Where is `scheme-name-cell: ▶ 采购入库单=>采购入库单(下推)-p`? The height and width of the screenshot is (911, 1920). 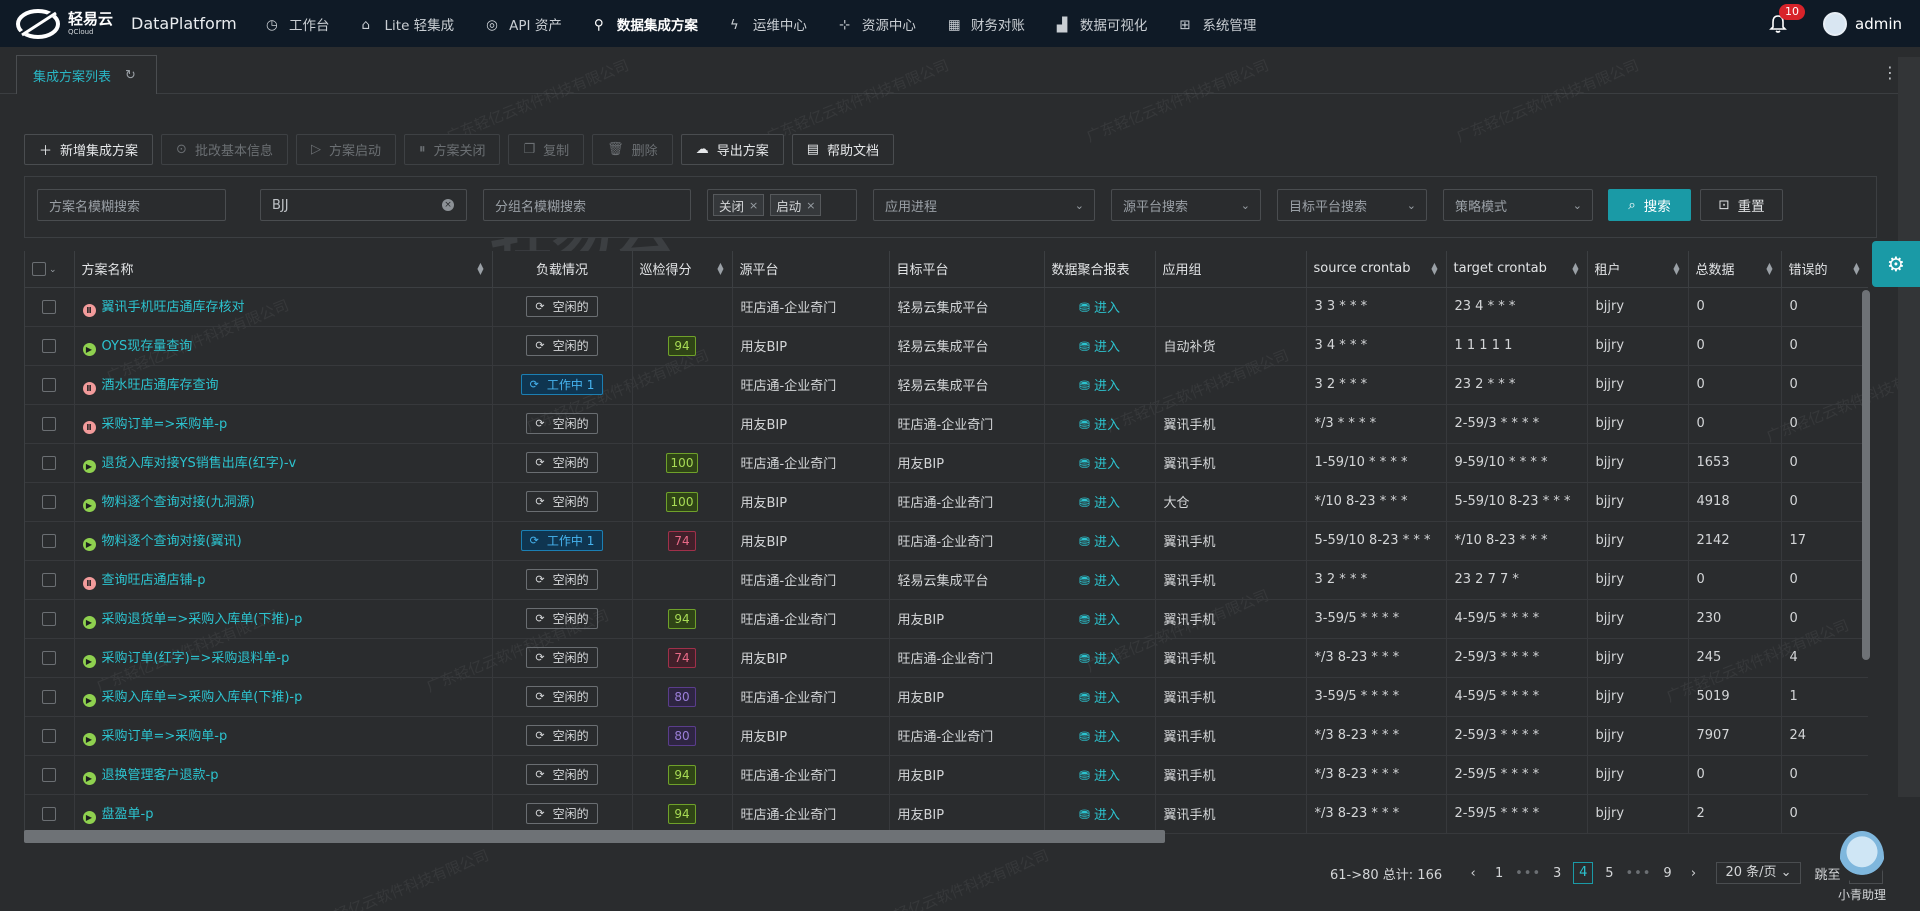
scheme-name-cell: ▶ 采购入库单=>采购入库单(下推)-p is located at coordinates (283, 697).